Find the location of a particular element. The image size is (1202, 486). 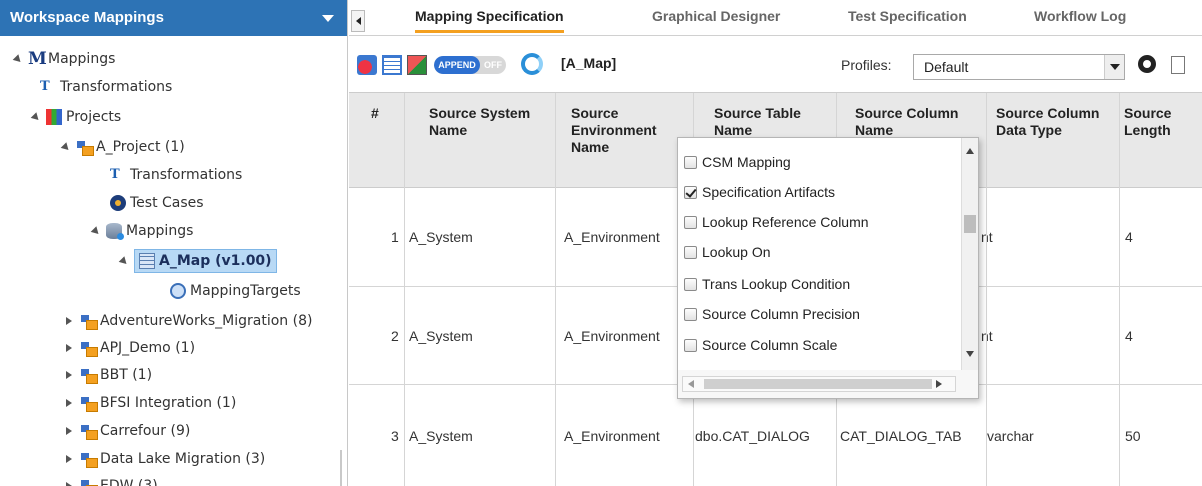

option-label: CSM Mapping is located at coordinates (746, 162).